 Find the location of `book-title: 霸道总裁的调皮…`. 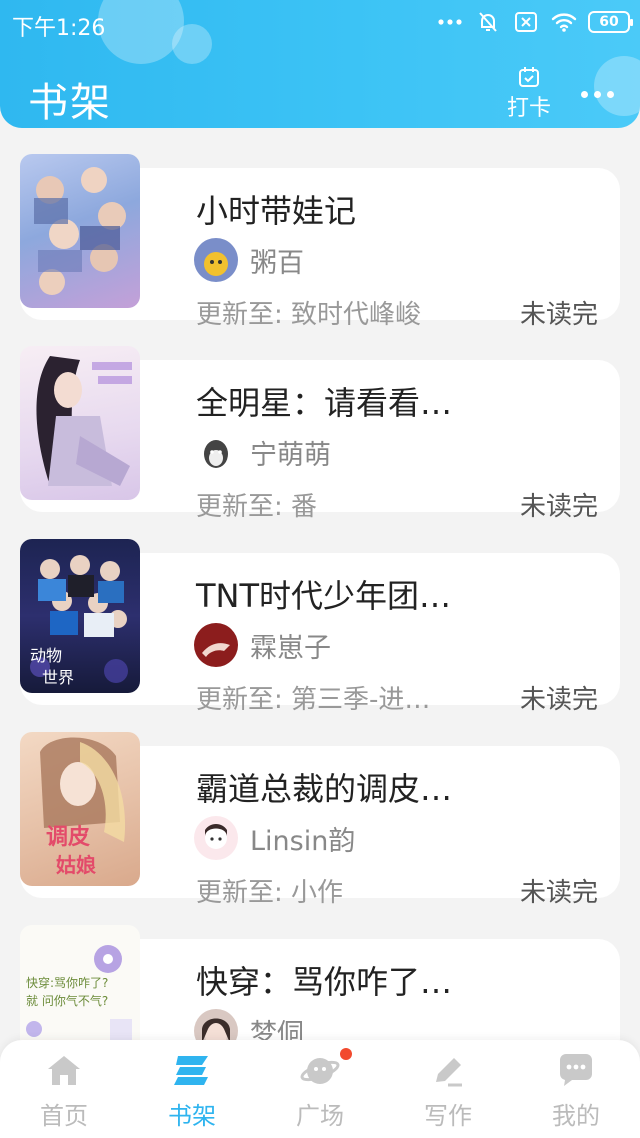

book-title: 霸道总裁的调皮… is located at coordinates (324, 789).